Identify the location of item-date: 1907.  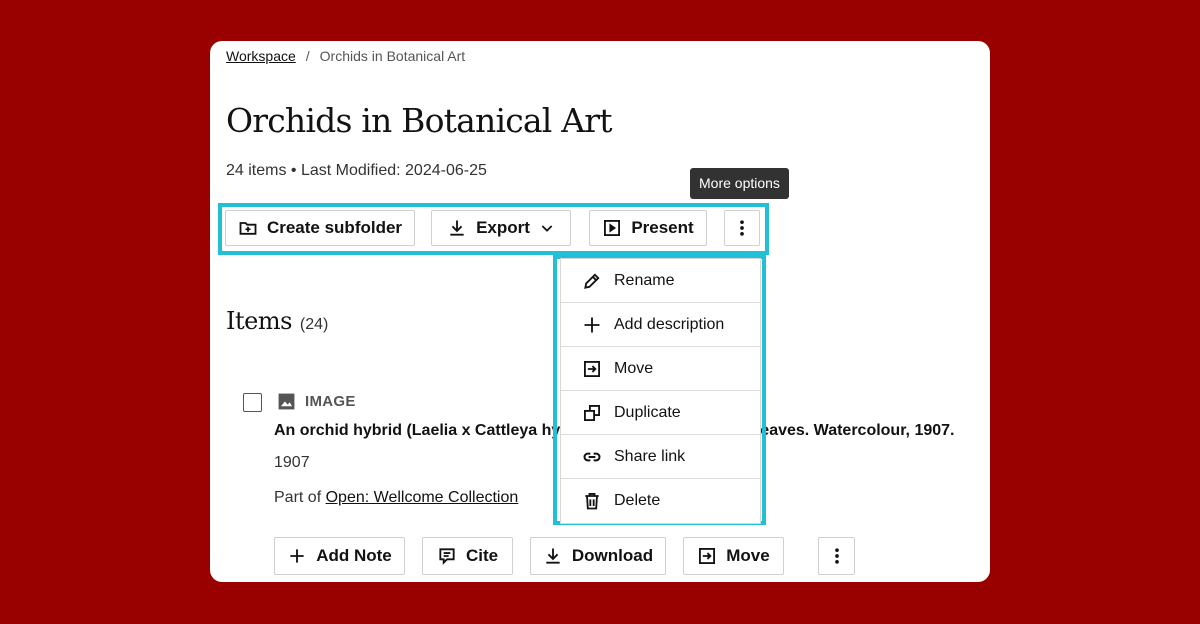
(292, 462).